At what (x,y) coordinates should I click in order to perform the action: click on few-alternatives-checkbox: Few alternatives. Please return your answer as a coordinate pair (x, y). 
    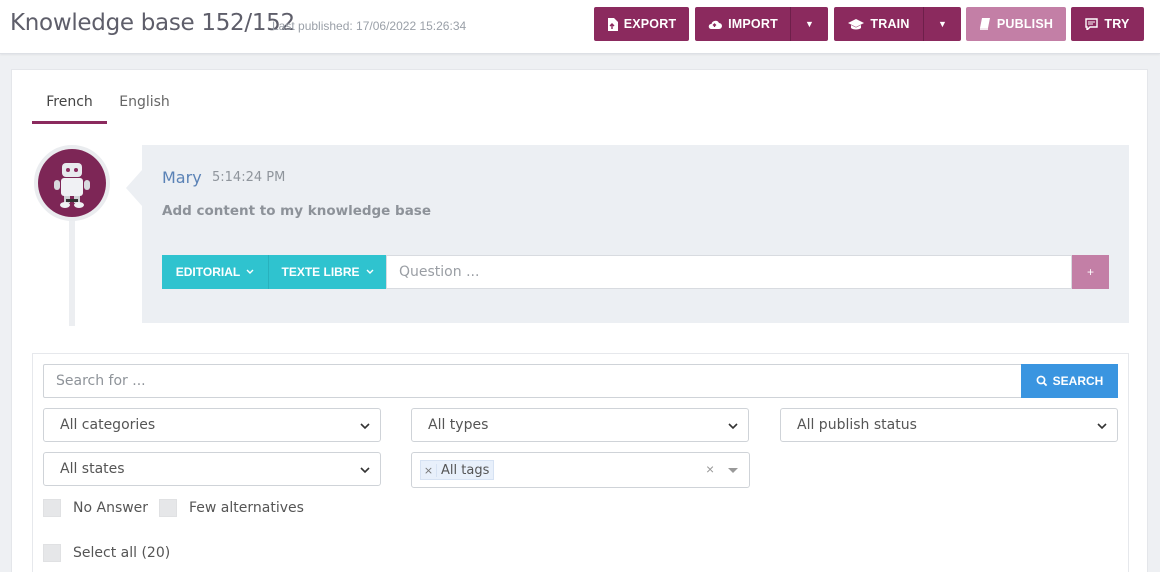
    Looking at the image, I should click on (231, 508).